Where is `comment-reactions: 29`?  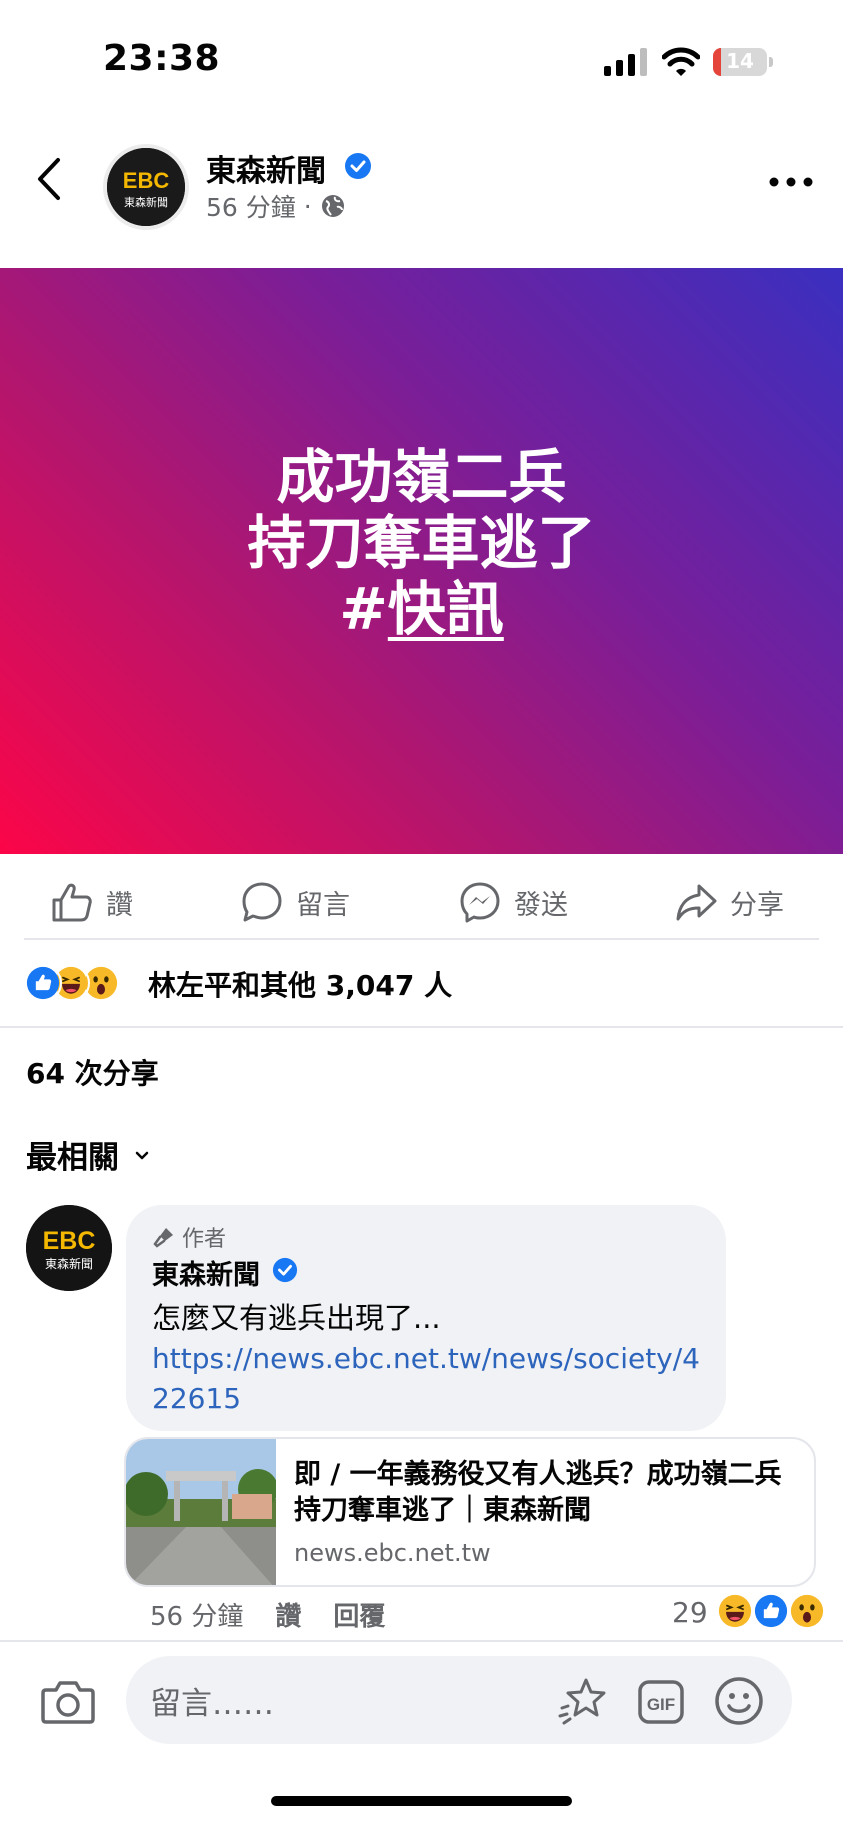
comment-reactions: 29 is located at coordinates (753, 1612).